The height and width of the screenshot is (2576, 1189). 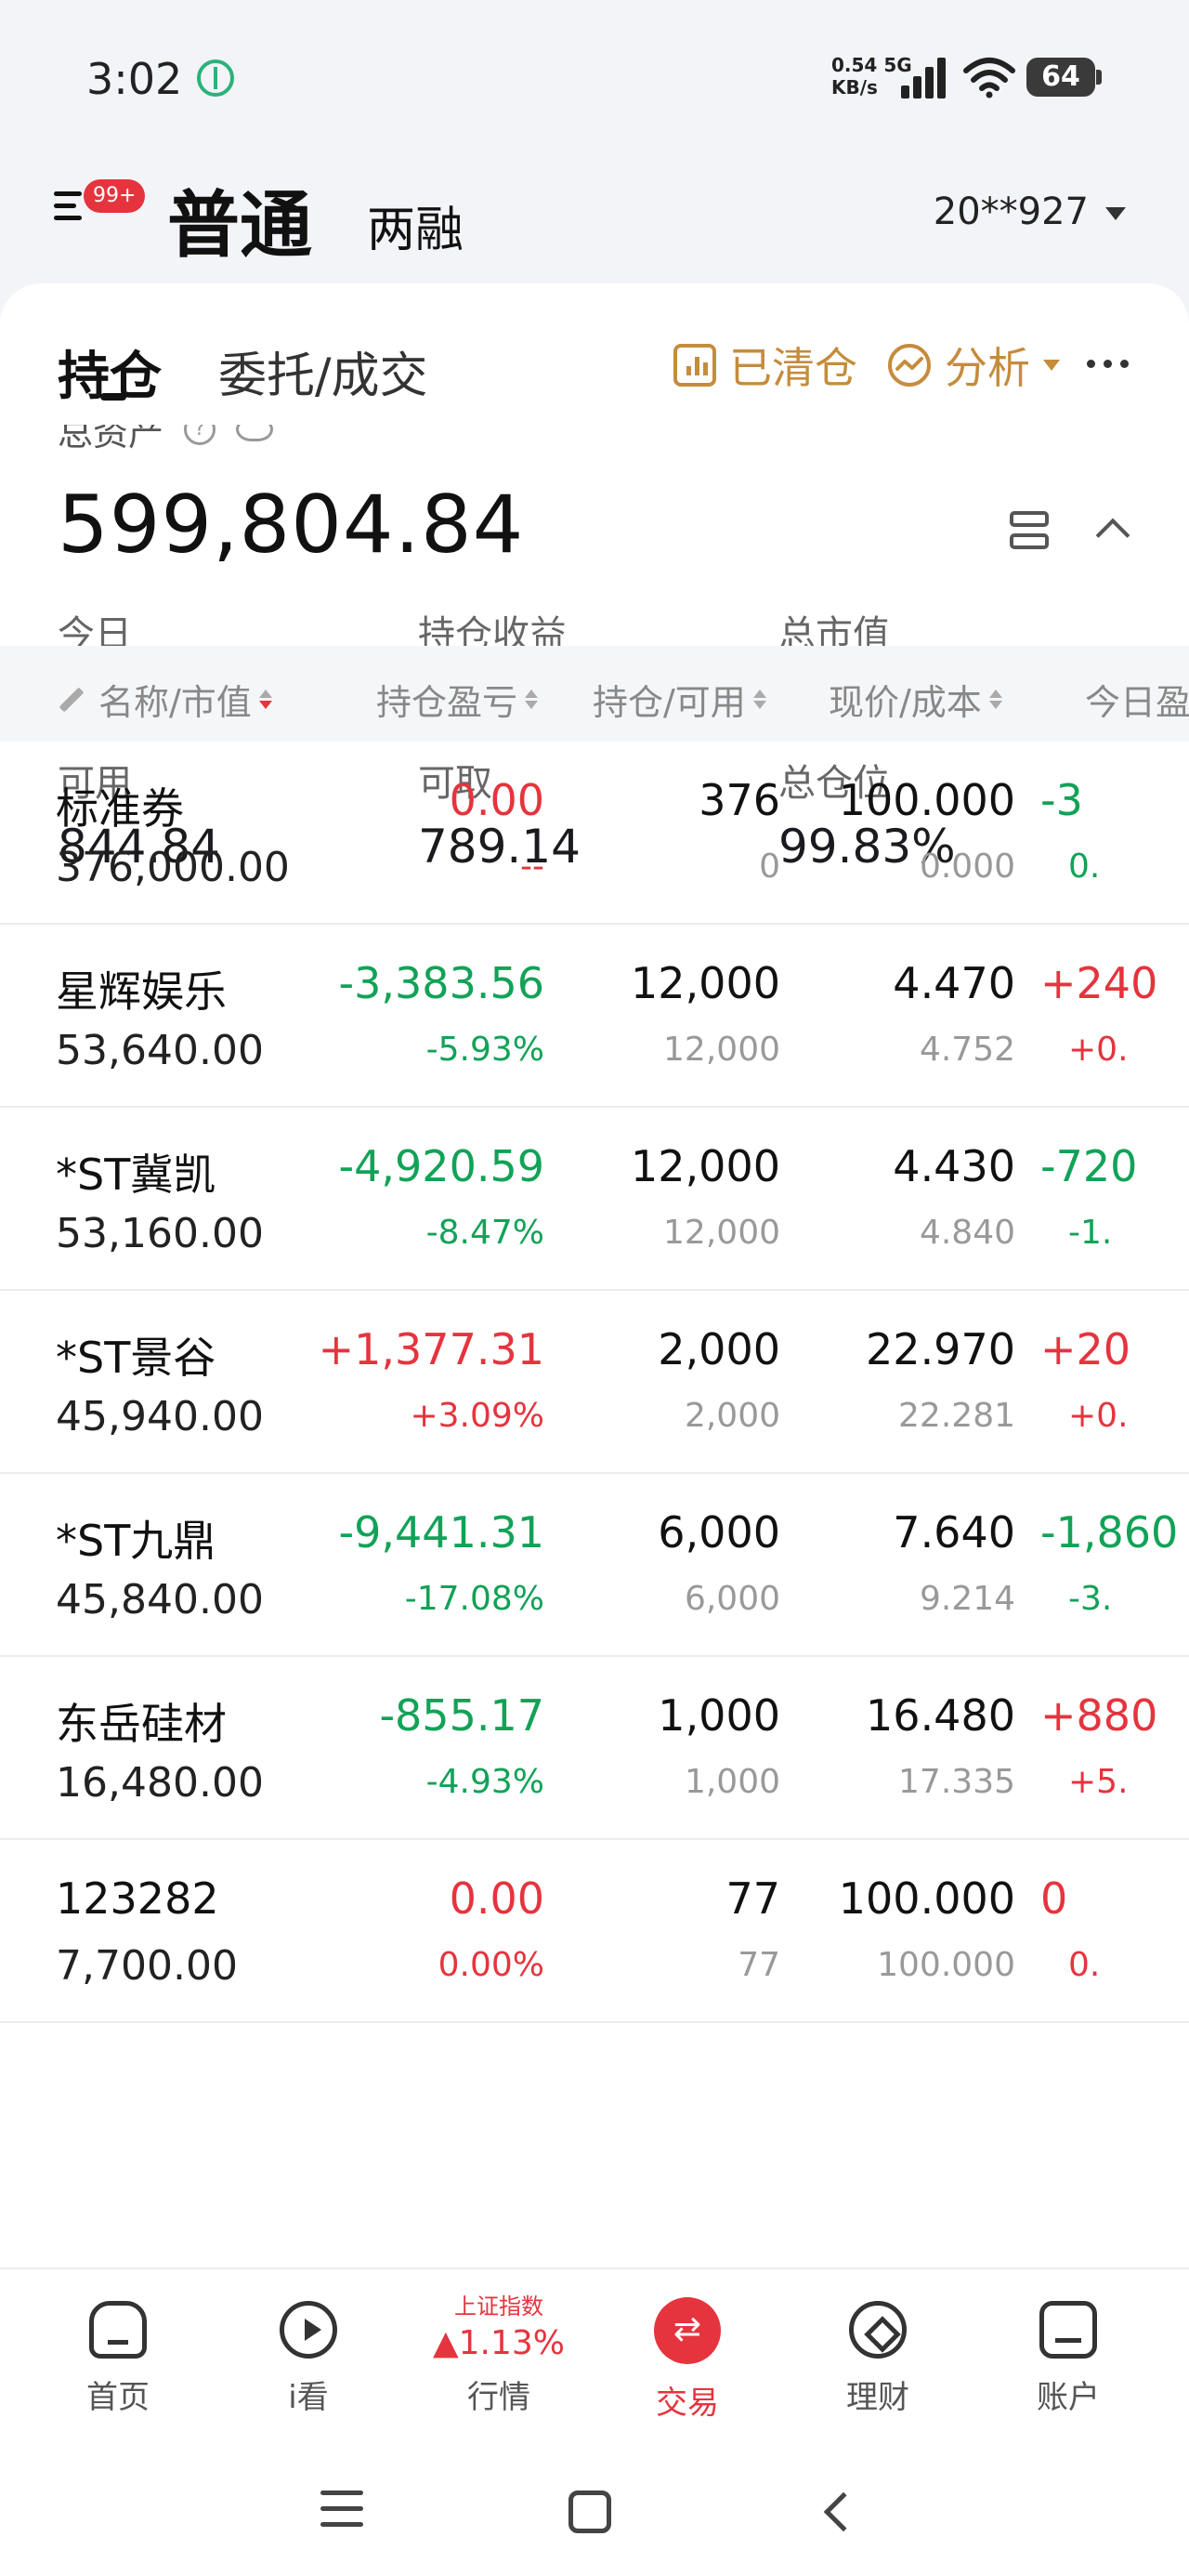 I want to click on position-pl: 0.00, so click(x=497, y=800).